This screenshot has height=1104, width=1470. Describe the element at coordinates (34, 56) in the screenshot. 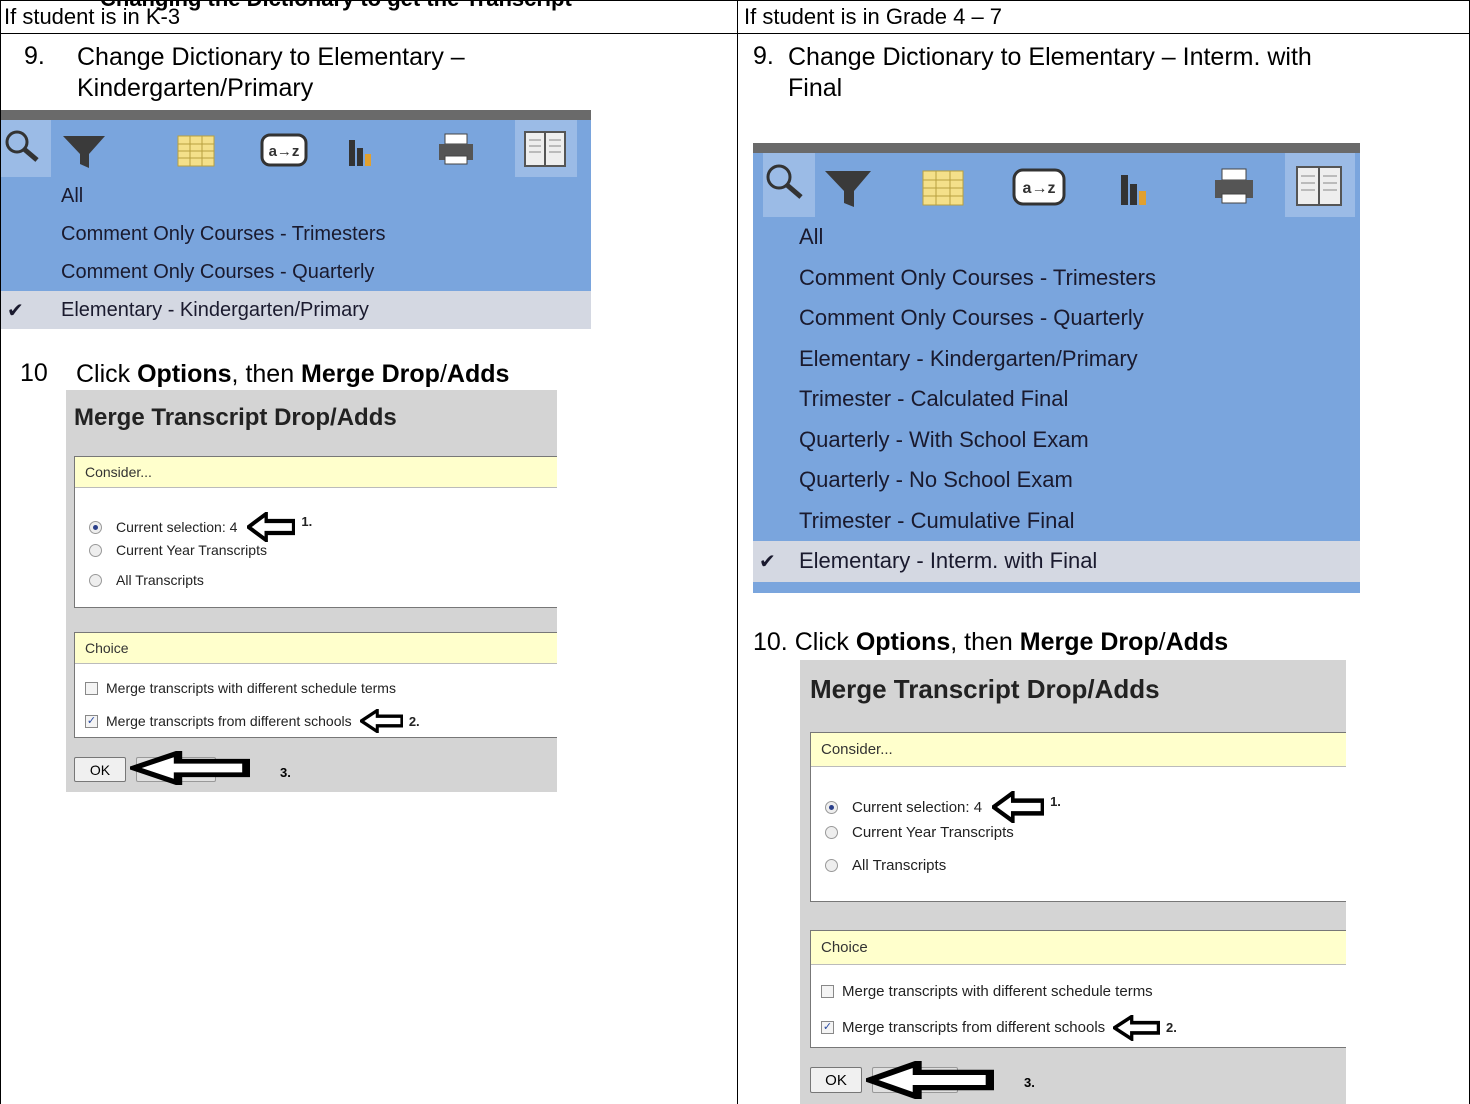

I see `left-step9-number: 9.` at that location.